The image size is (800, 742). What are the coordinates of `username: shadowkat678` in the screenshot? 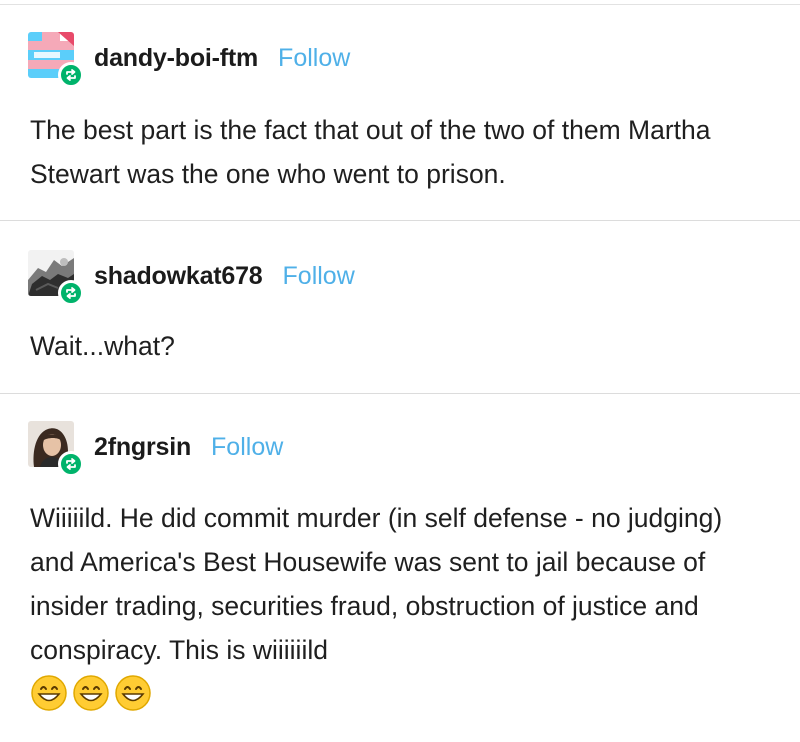 It's located at (178, 276).